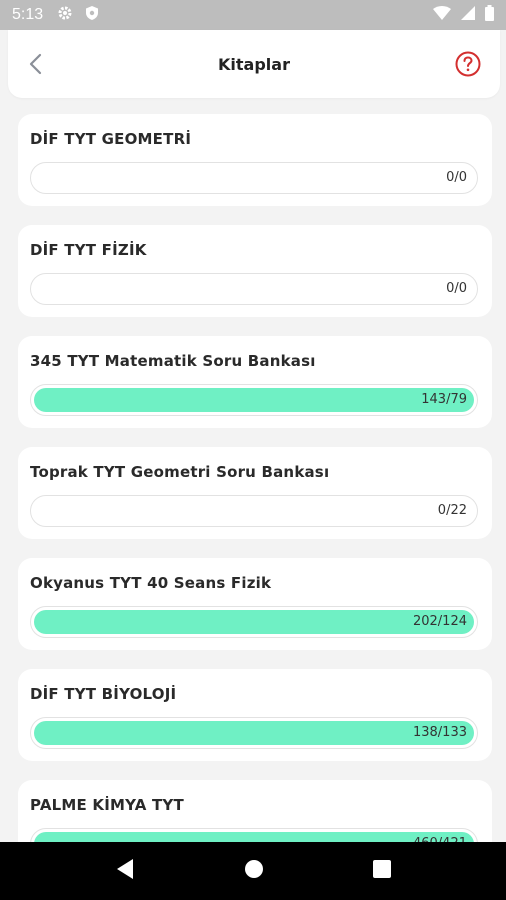 Image resolution: width=506 pixels, height=900 pixels. Describe the element at coordinates (111, 139) in the screenshot. I see `book-title: DİF TYT GEOMETRİ` at that location.